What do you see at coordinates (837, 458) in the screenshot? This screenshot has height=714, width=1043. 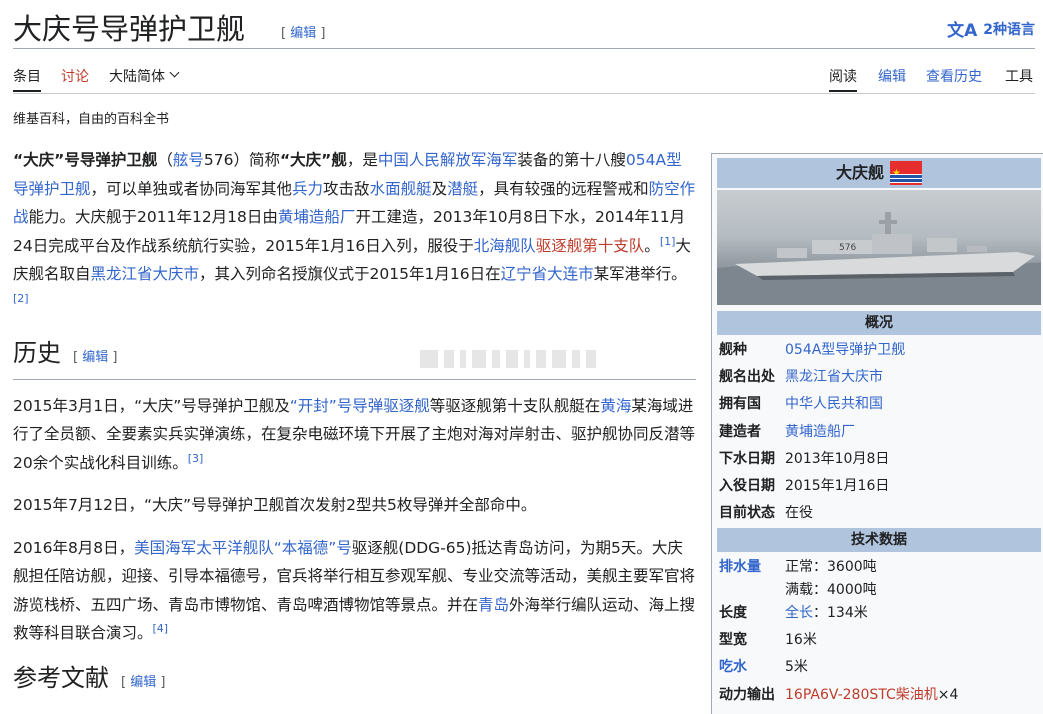 I see `row-value: 2013年10月8日` at bounding box center [837, 458].